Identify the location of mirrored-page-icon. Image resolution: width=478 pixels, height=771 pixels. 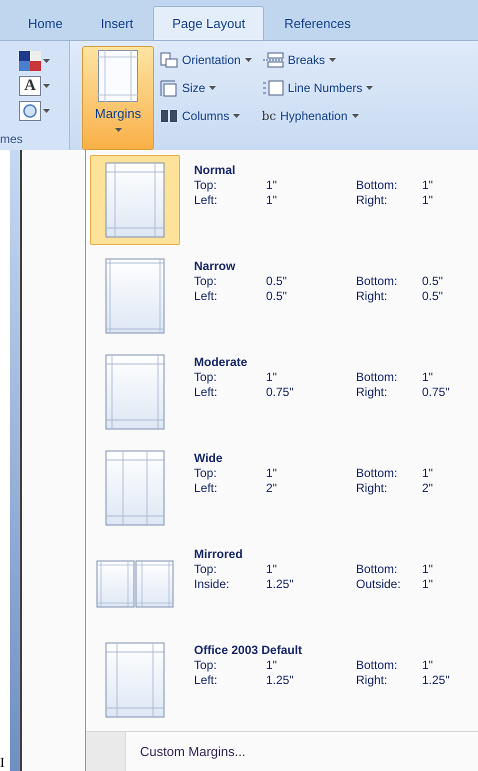
(135, 584).